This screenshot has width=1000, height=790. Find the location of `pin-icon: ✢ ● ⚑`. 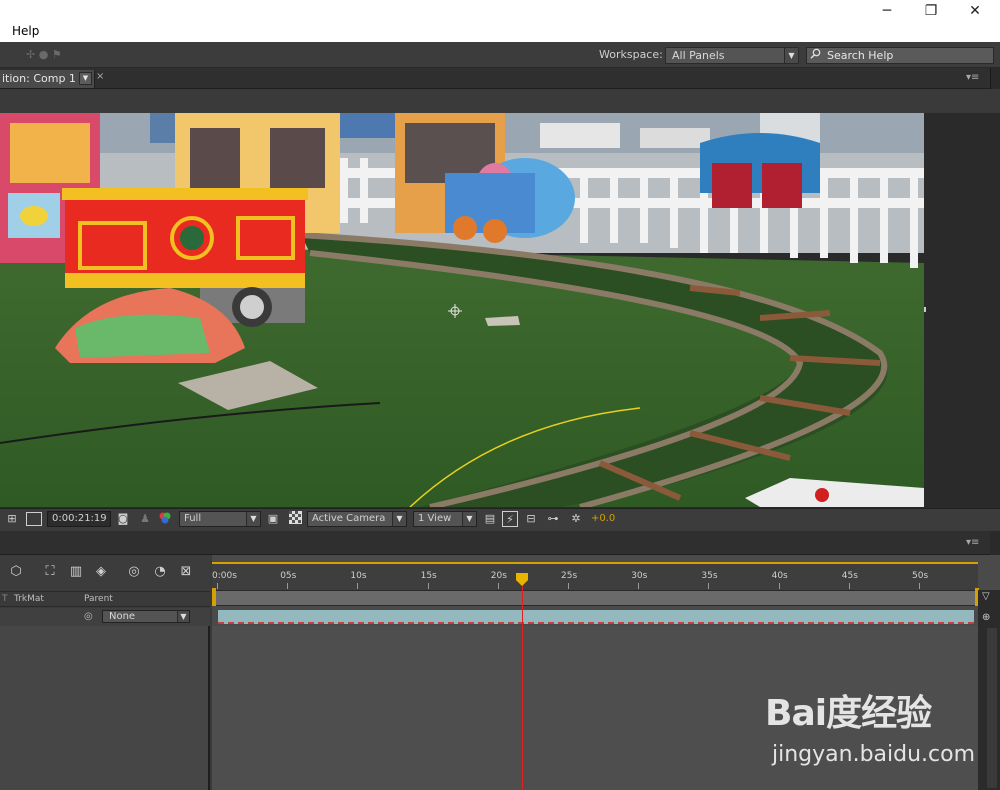

pin-icon: ✢ ● ⚑ is located at coordinates (44, 54).